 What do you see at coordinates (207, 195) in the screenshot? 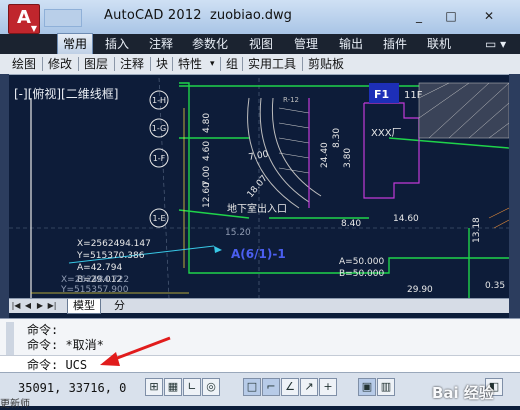
I see `dim-text: 12.60` at bounding box center [207, 195].